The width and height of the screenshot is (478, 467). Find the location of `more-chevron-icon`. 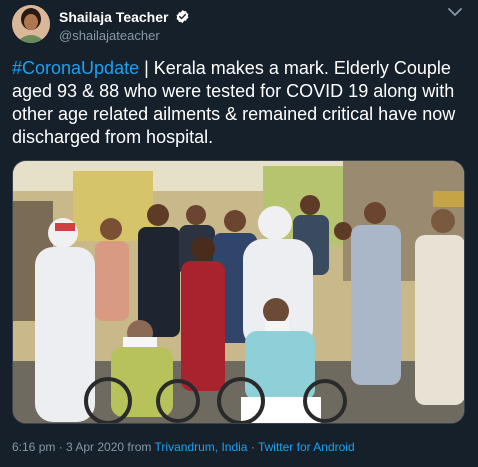

more-chevron-icon is located at coordinates (455, 12).